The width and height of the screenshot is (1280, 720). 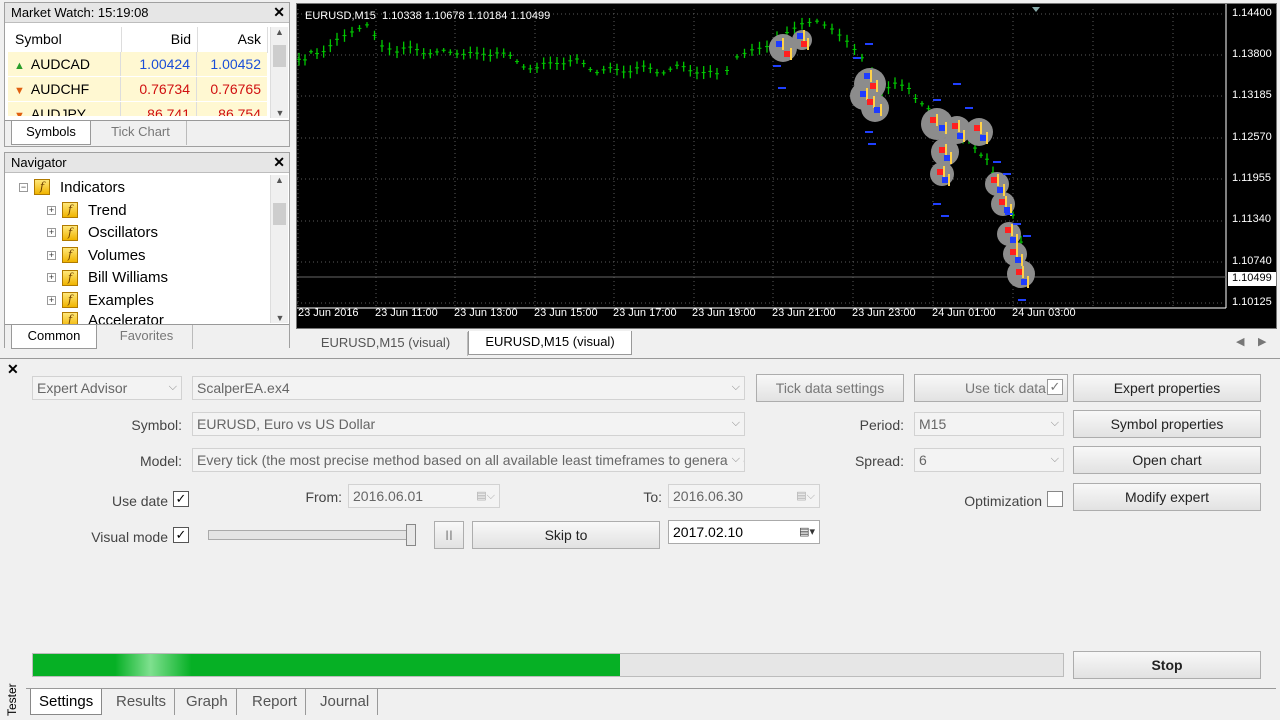 What do you see at coordinates (181, 499) in the screenshot?
I see `use-date-checkbox: ✓` at bounding box center [181, 499].